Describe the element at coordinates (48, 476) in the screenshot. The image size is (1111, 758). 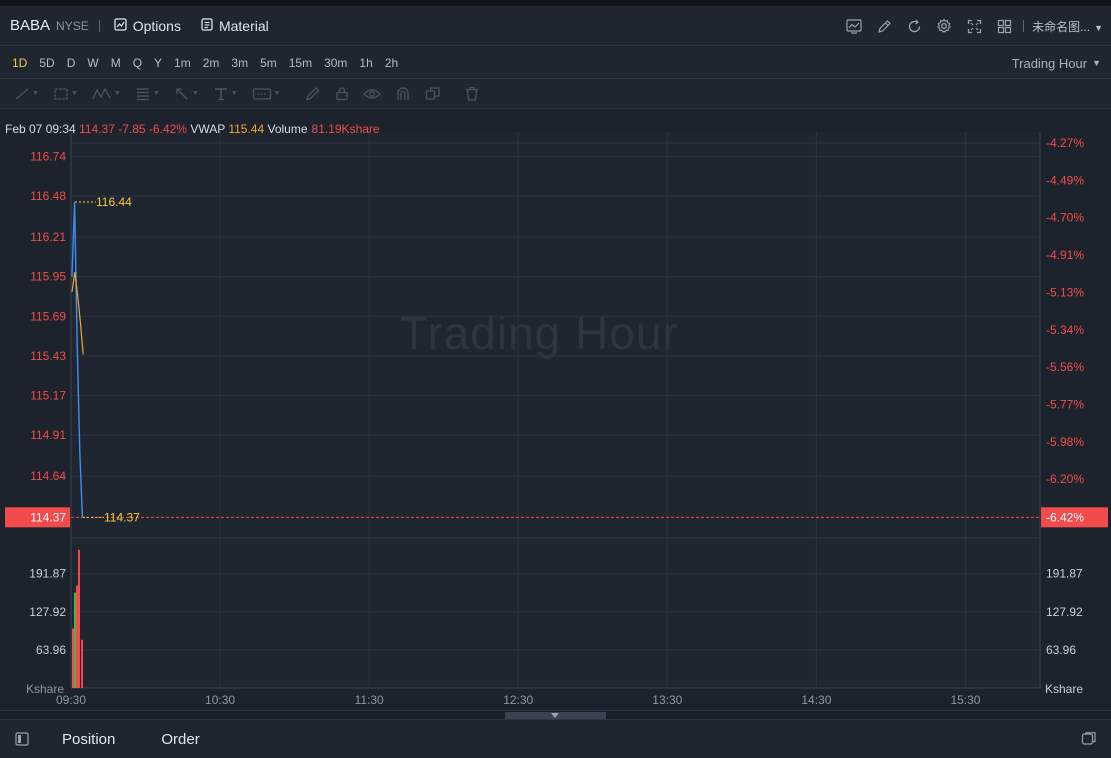
I see `price-axis-label: 114.64` at that location.